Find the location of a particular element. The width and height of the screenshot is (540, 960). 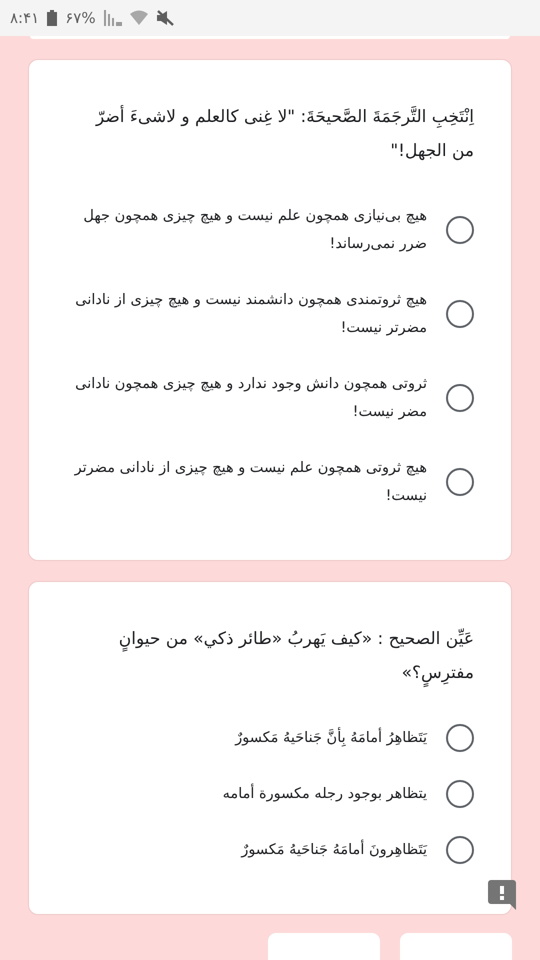

option-label: يَتَظاهِرونَ أمامَهُ جَناحَيهُ مَكسورٌ is located at coordinates (250, 850).